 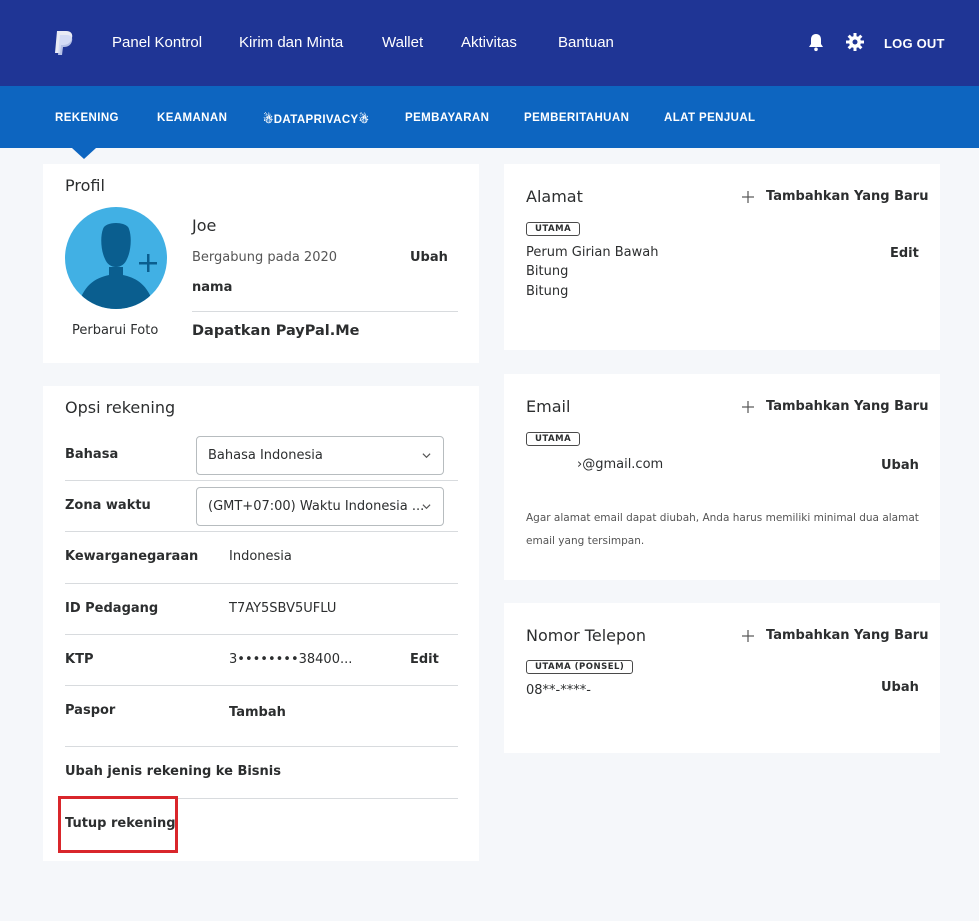 I want to click on merchant-id-label: ID Pedagang, so click(x=112, y=608).